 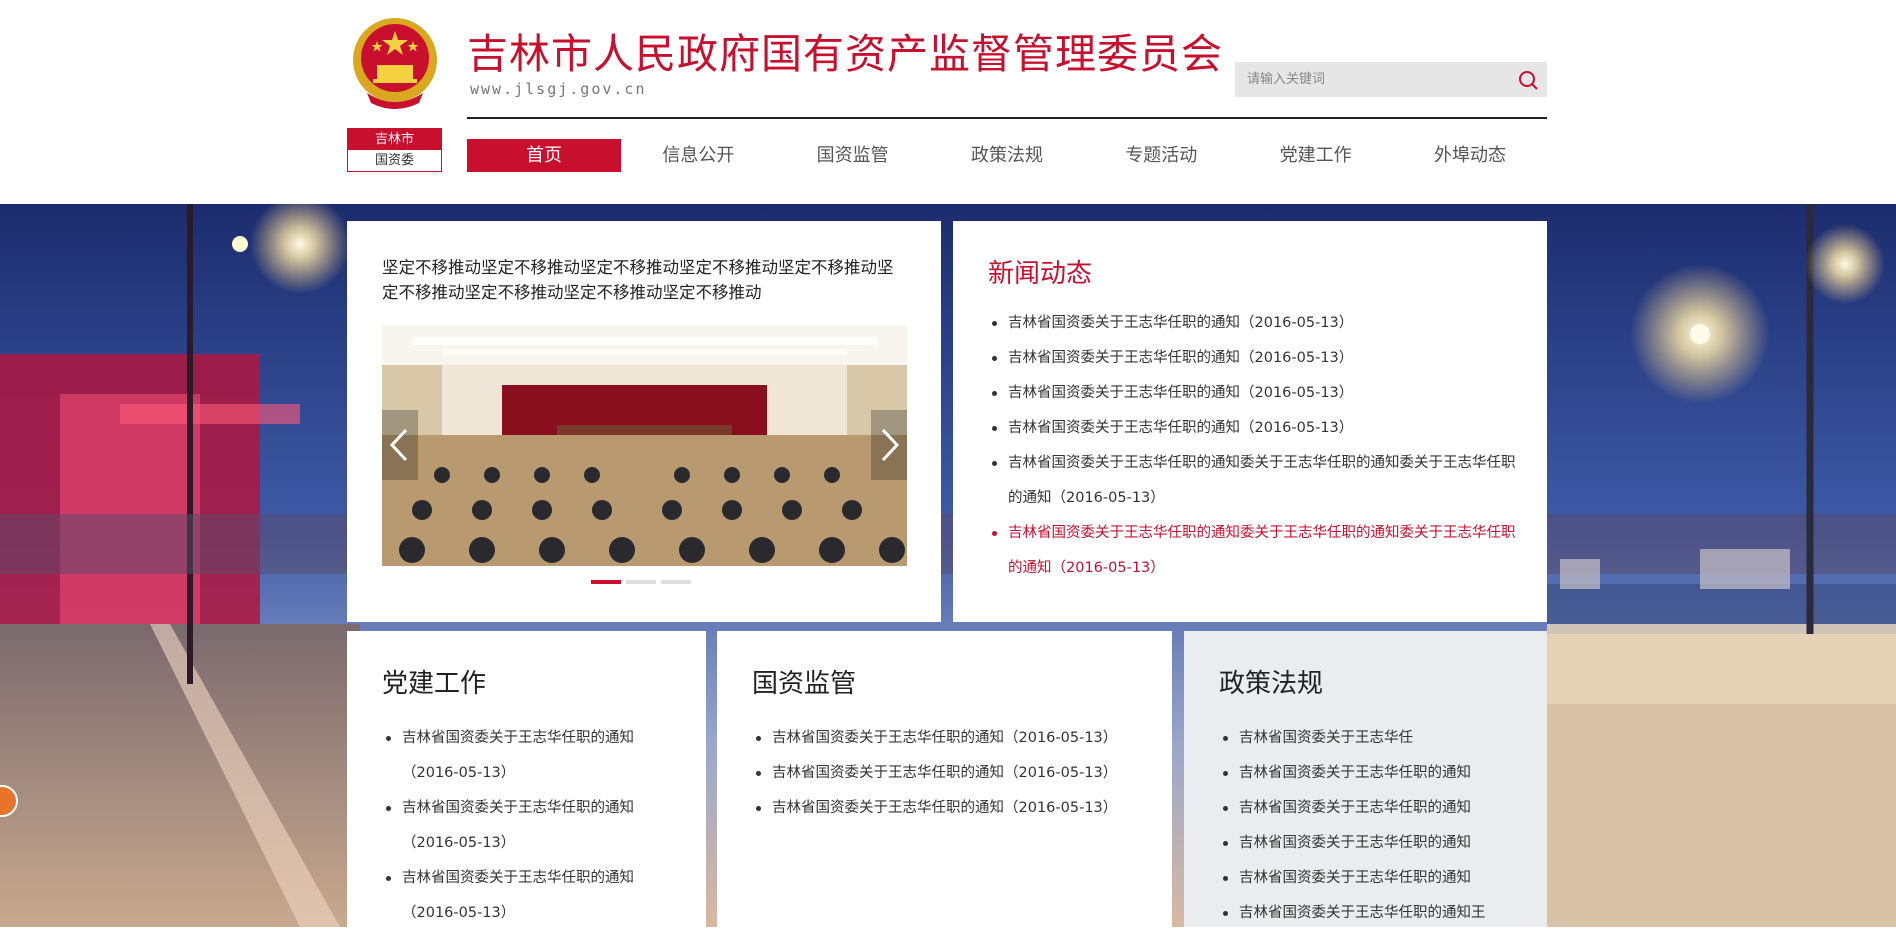 I want to click on policy-list-item: 吉林省国资委关于王志华任, so click(x=1369, y=738).